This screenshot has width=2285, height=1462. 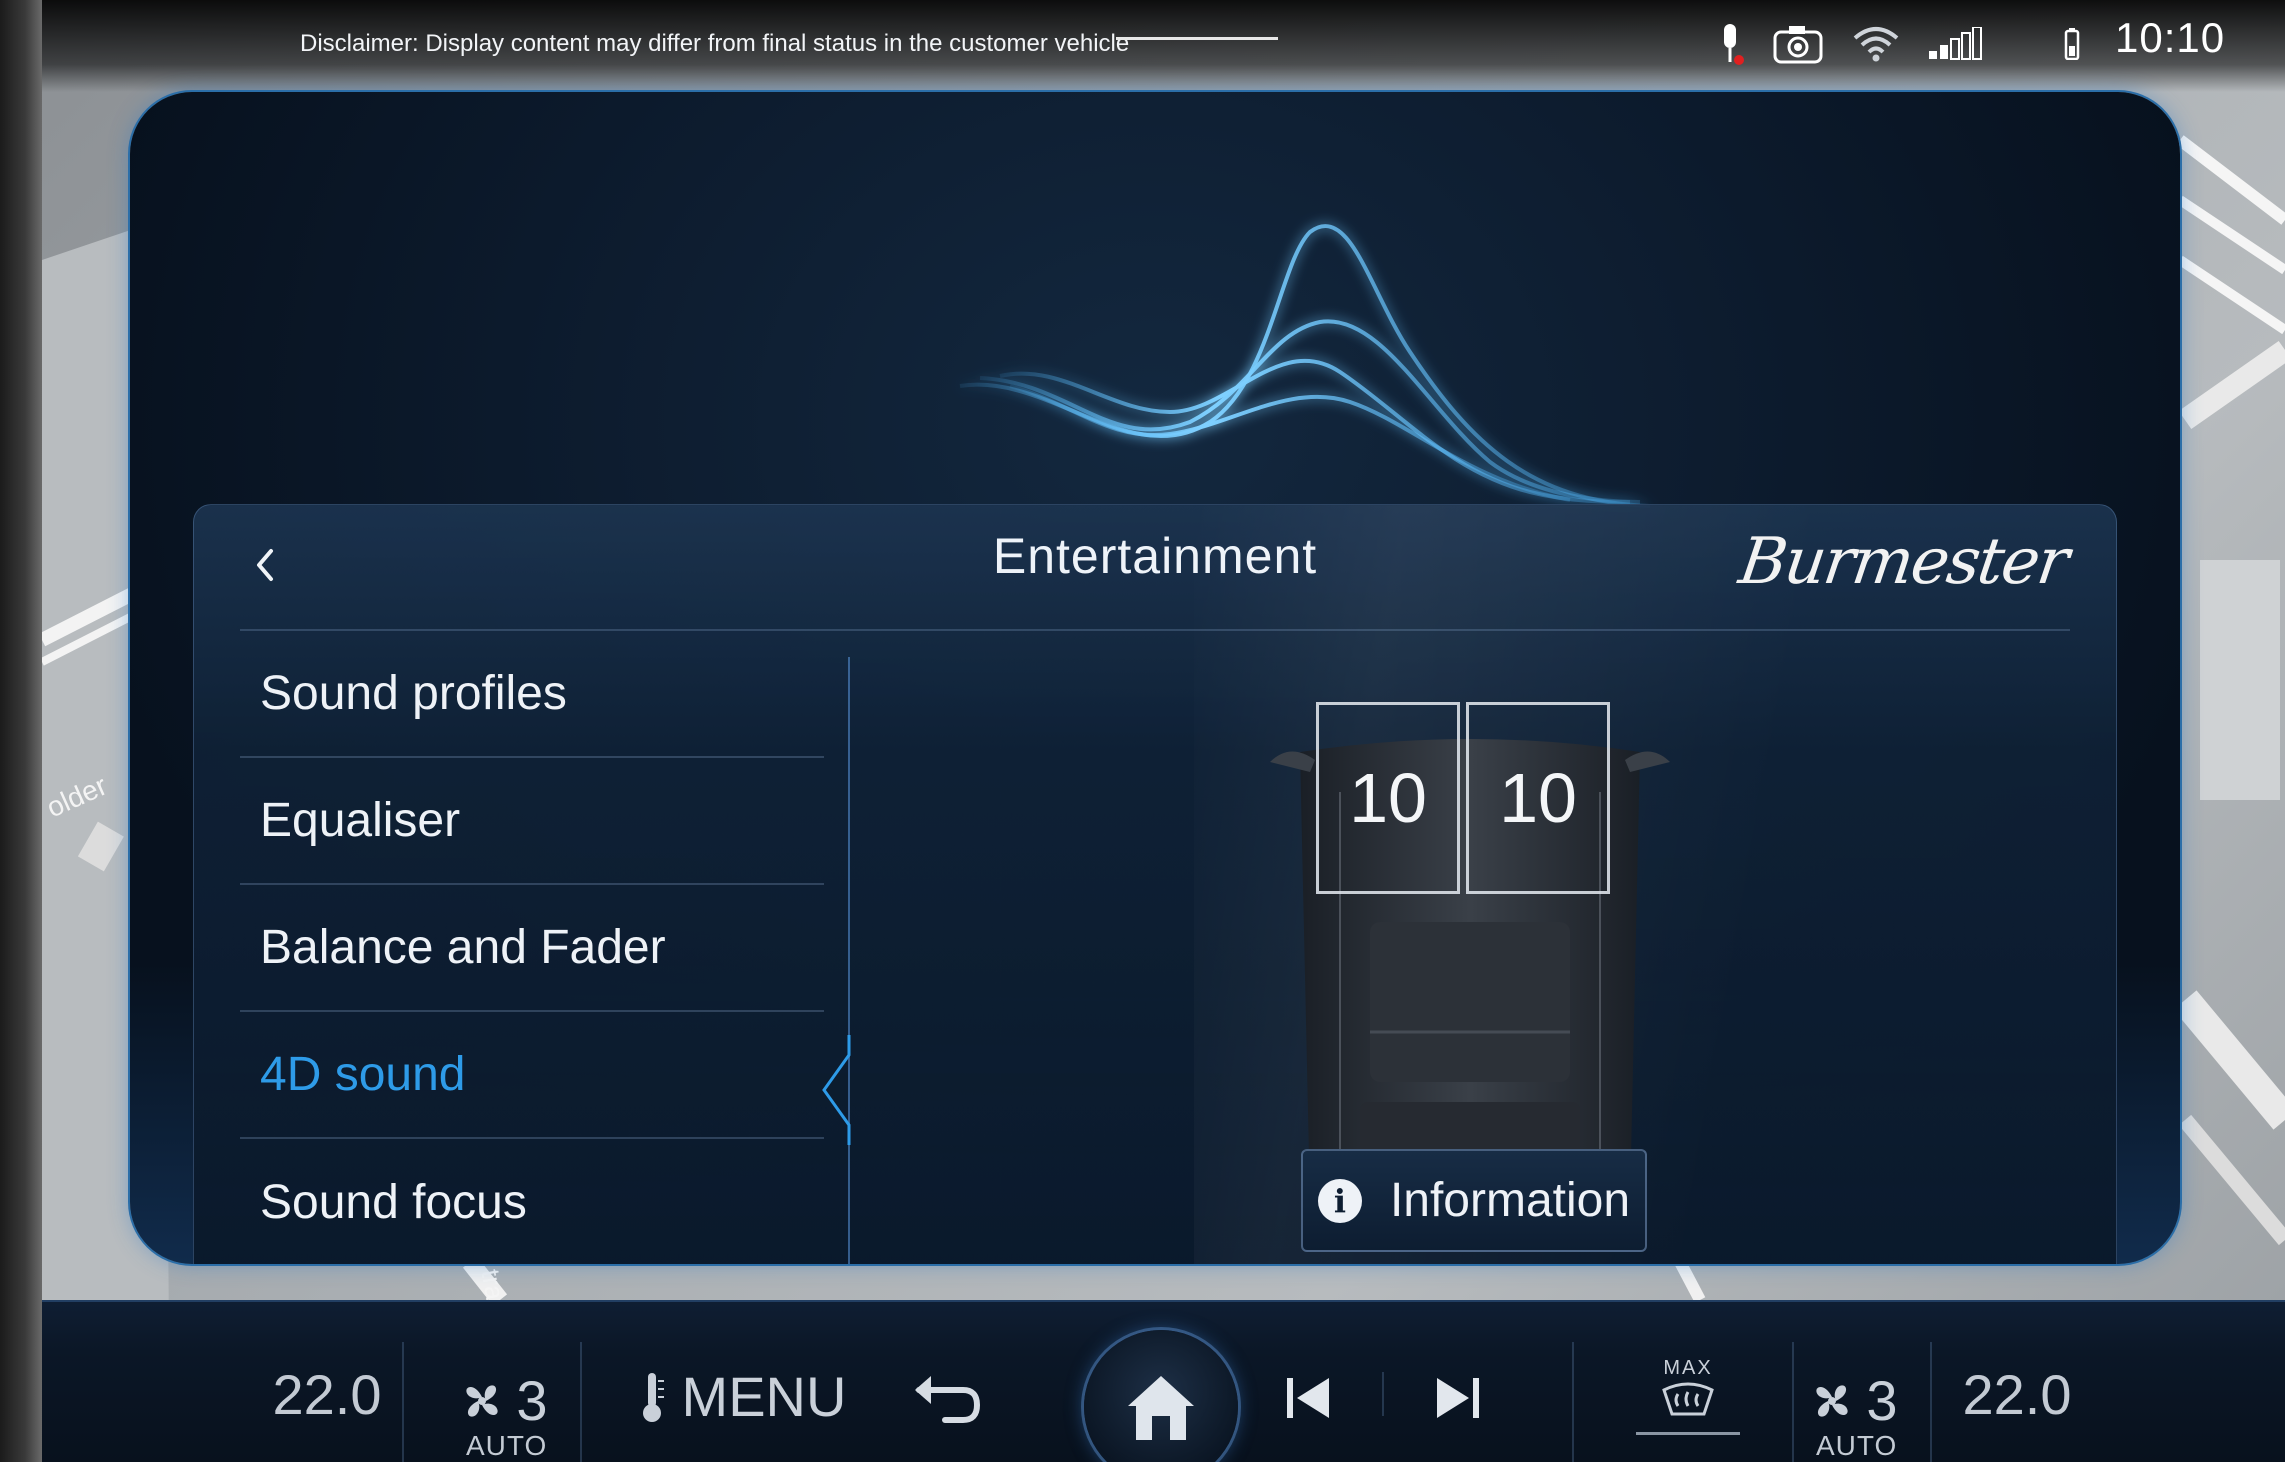 What do you see at coordinates (2017, 1394) in the screenshot?
I see `temp-right: 22.0` at bounding box center [2017, 1394].